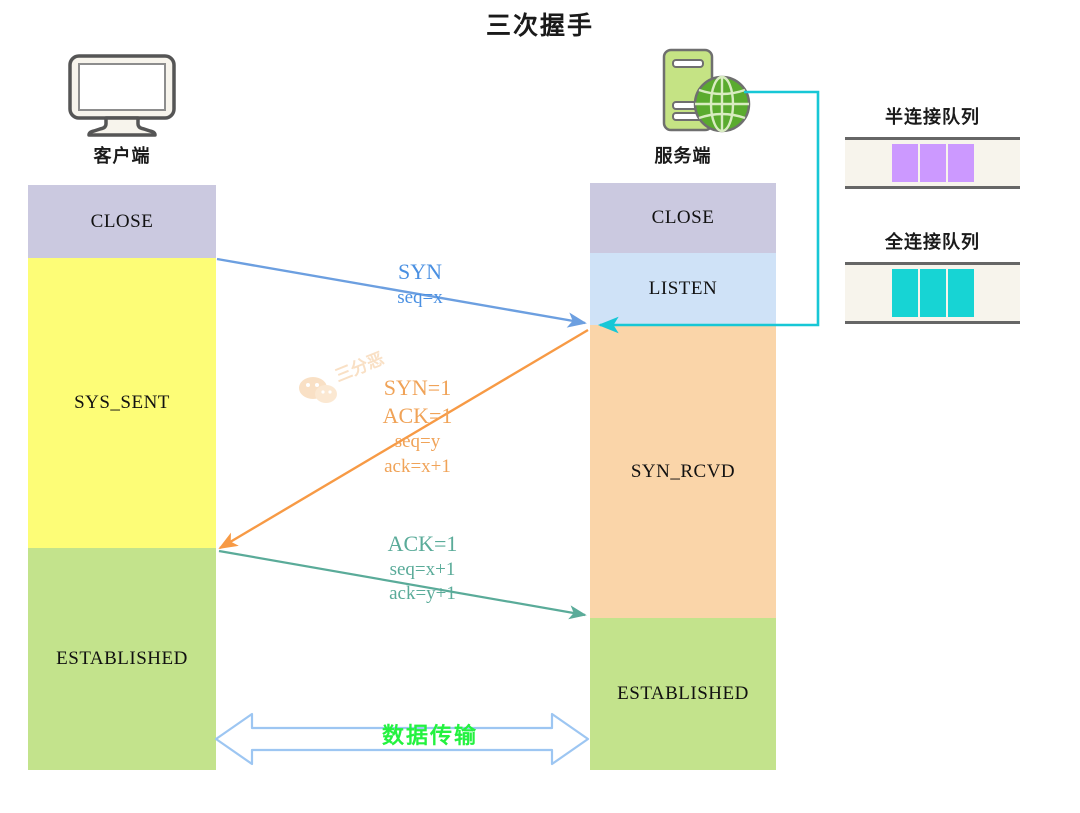 Image resolution: width=1080 pixels, height=813 pixels. I want to click on message-label-ack: ACK=1 seq=x+1 ack=y+1, so click(422, 568).